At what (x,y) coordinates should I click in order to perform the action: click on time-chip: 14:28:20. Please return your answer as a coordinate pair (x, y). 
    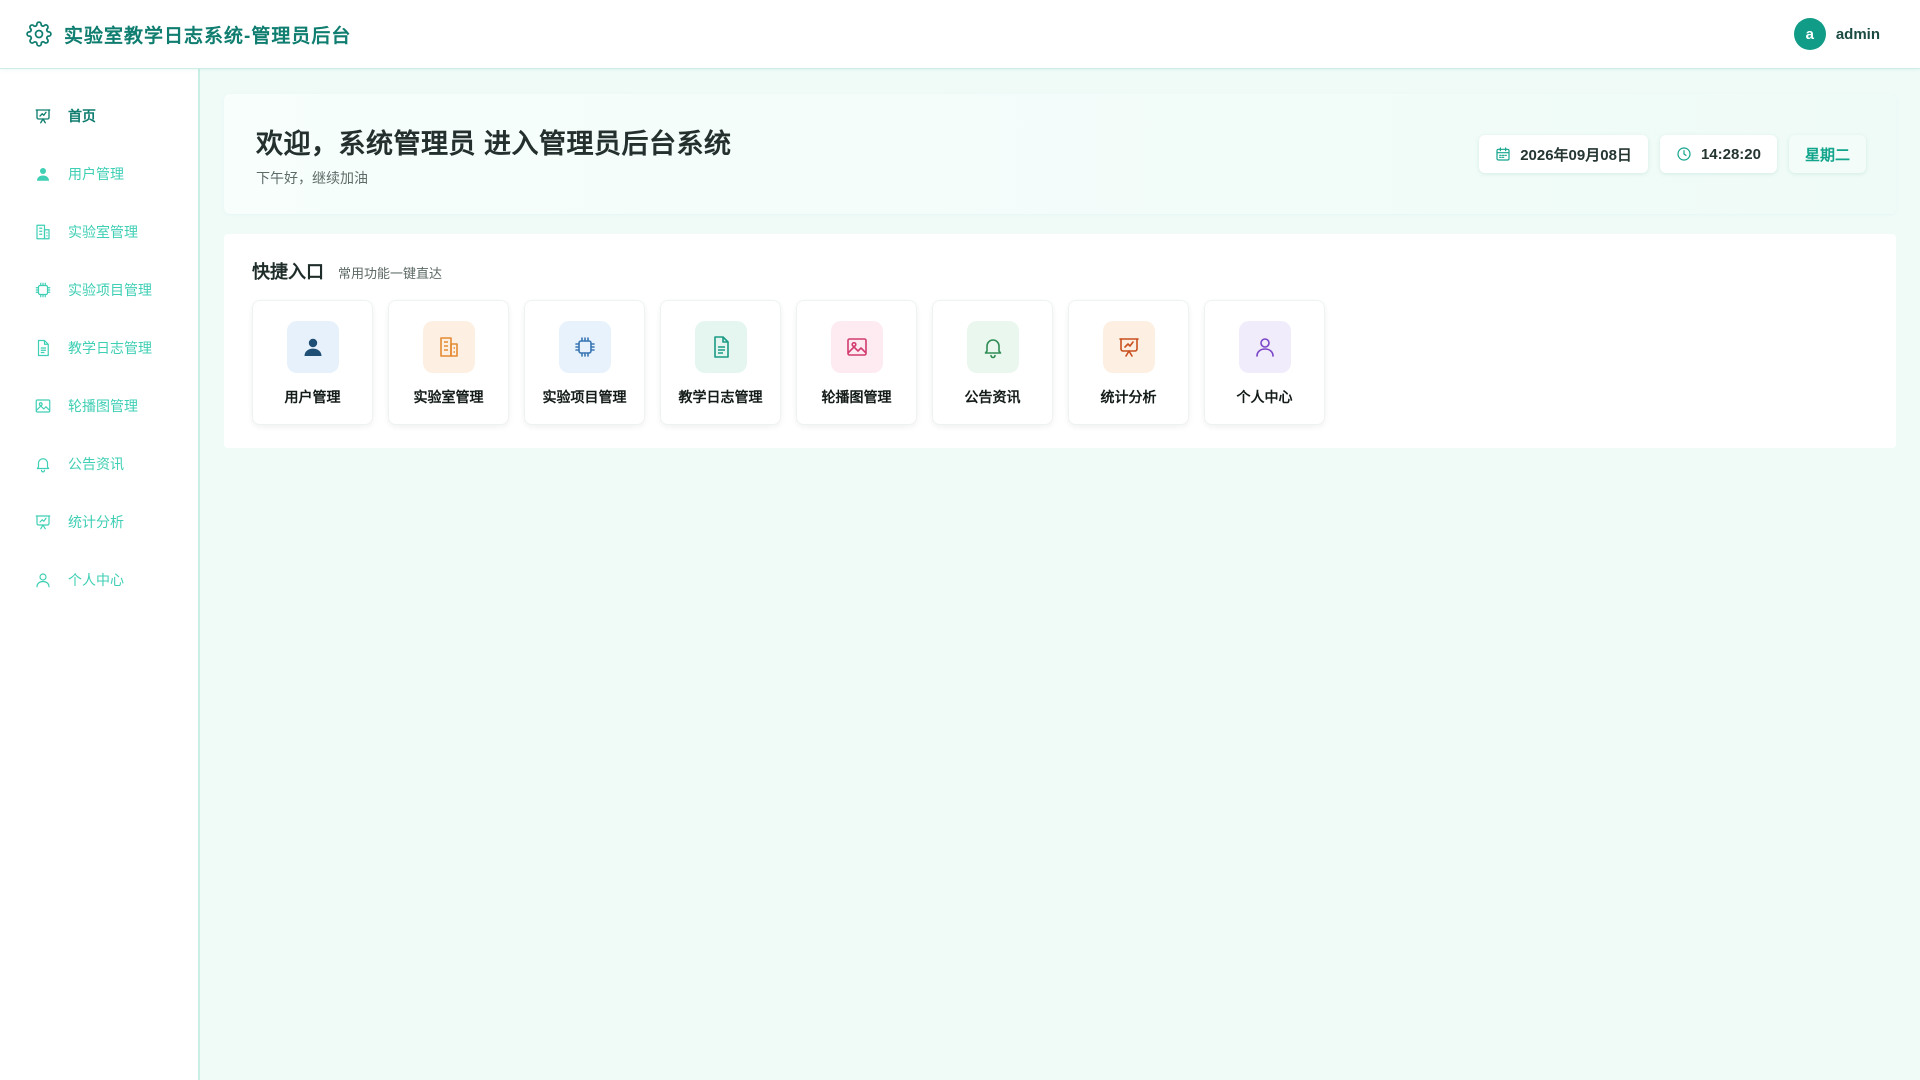
    Looking at the image, I should click on (1718, 154).